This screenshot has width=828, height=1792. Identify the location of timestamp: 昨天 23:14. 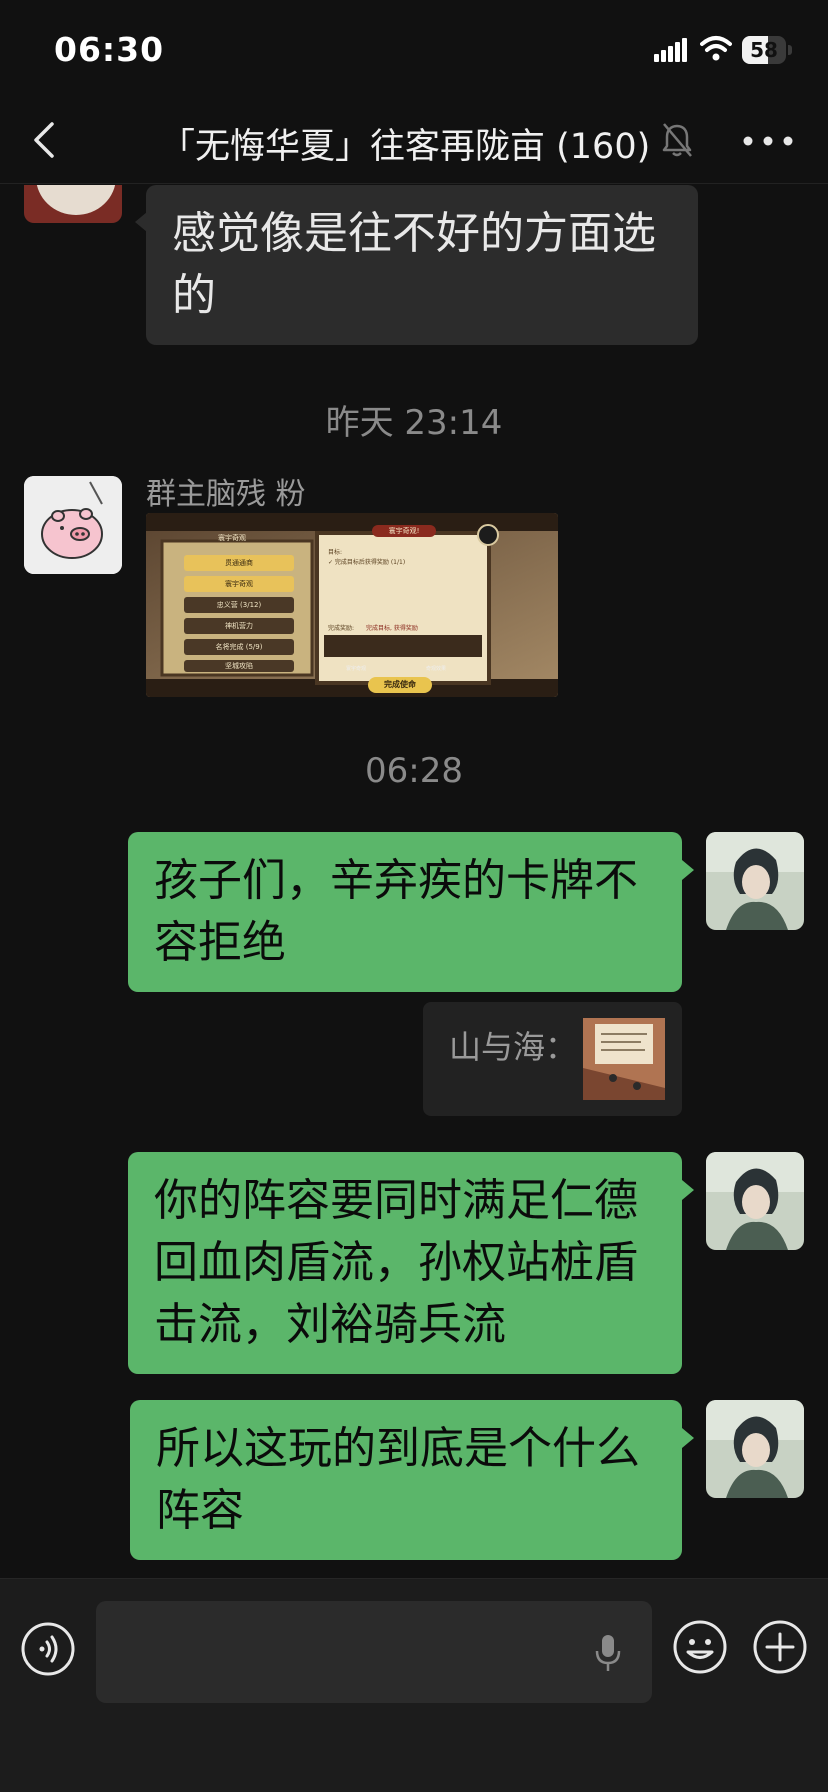
(414, 423).